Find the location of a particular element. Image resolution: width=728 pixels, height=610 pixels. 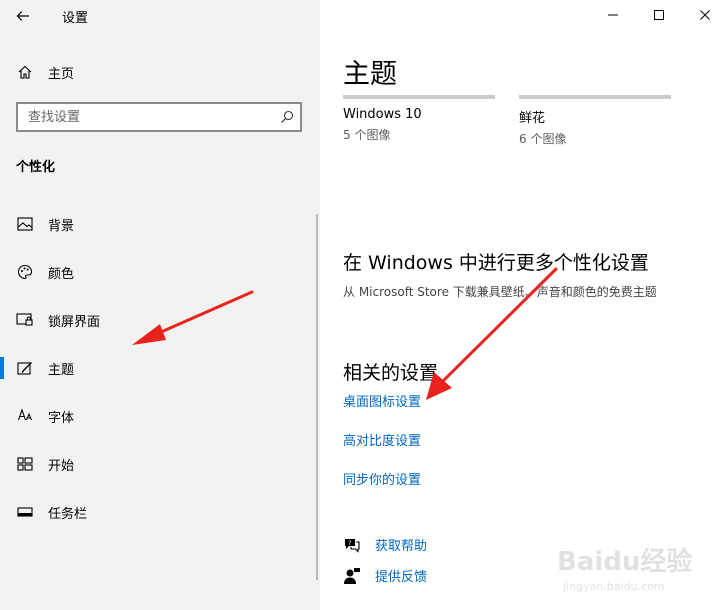

back-button is located at coordinates (23, 16).